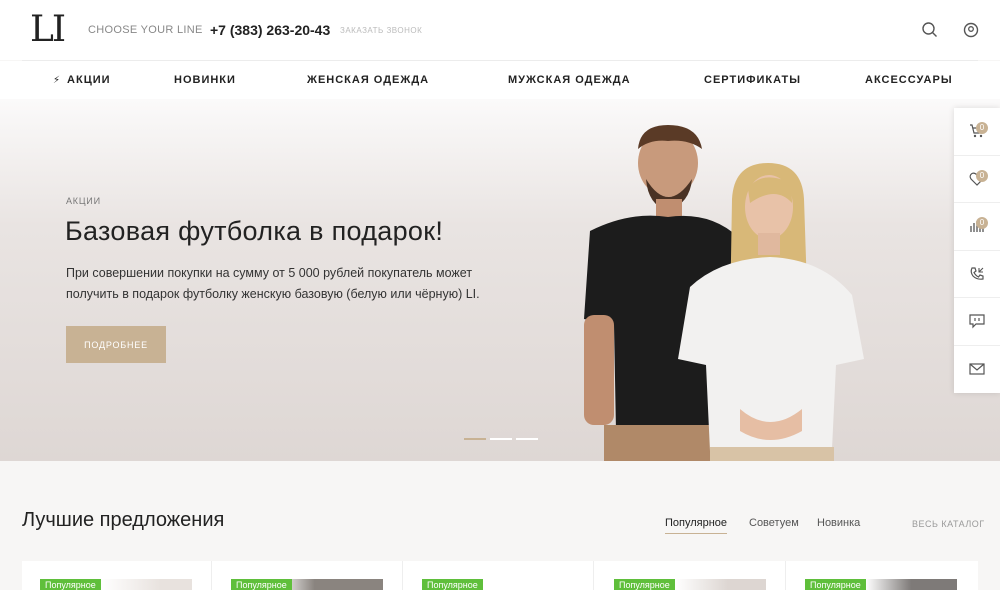 This screenshot has height=590, width=1000. What do you see at coordinates (971, 30) in the screenshot?
I see `user-icon` at bounding box center [971, 30].